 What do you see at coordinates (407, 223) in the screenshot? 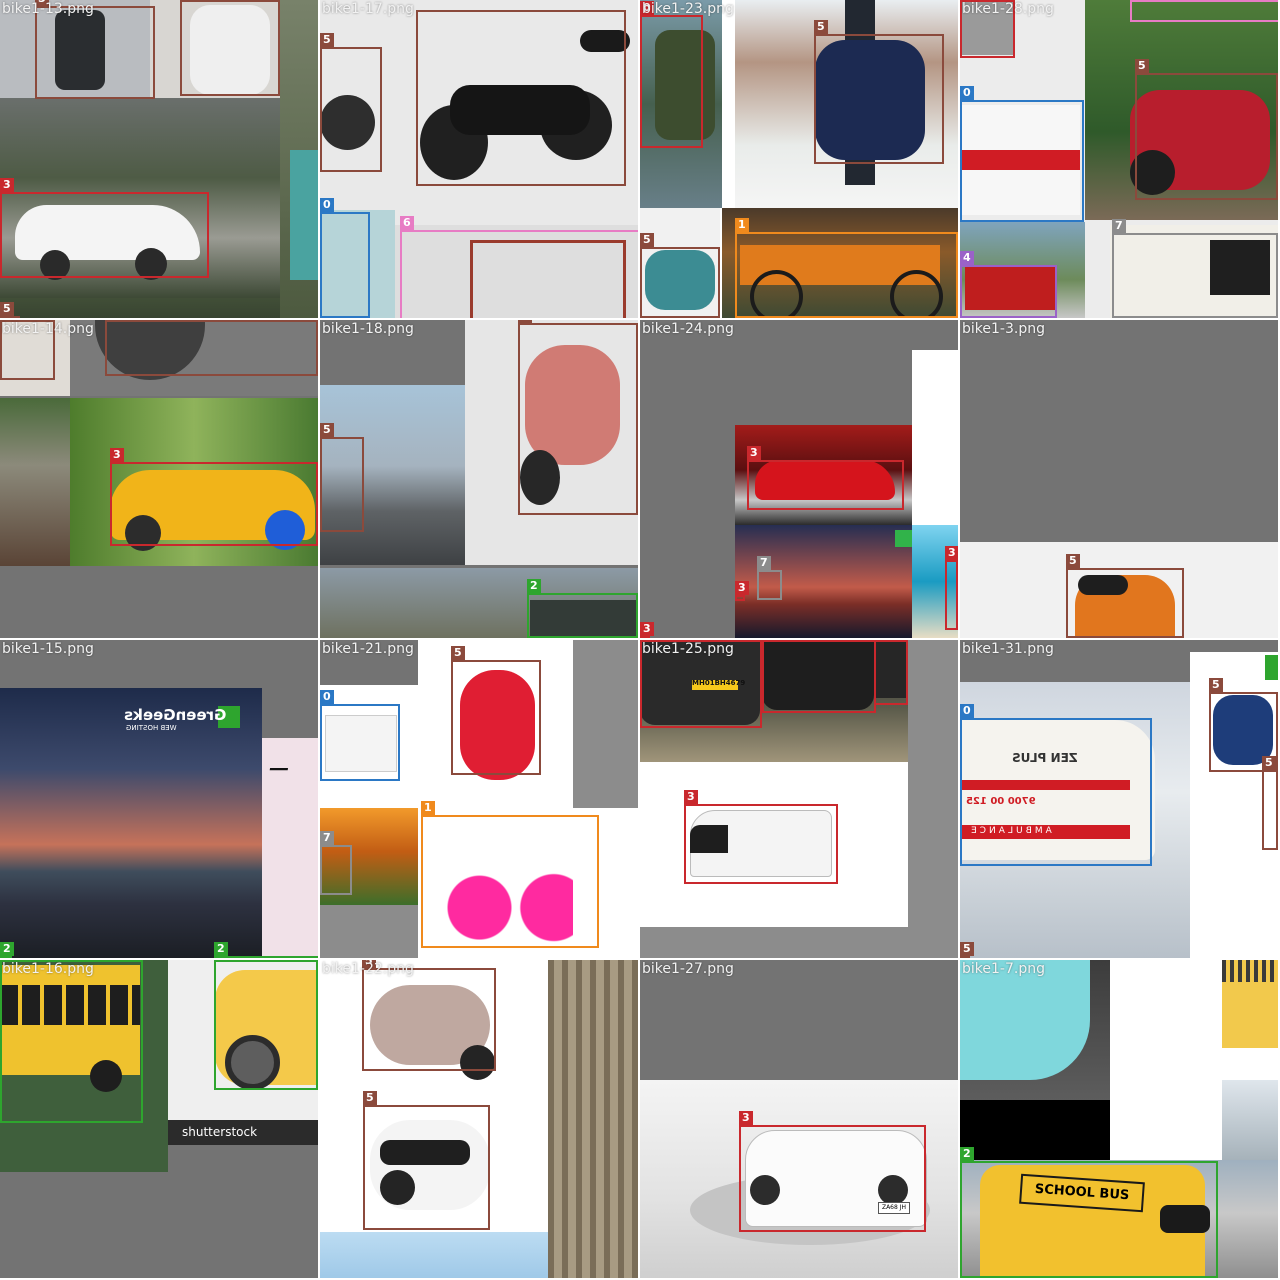
I see `bbox-label: 6` at bounding box center [407, 223].